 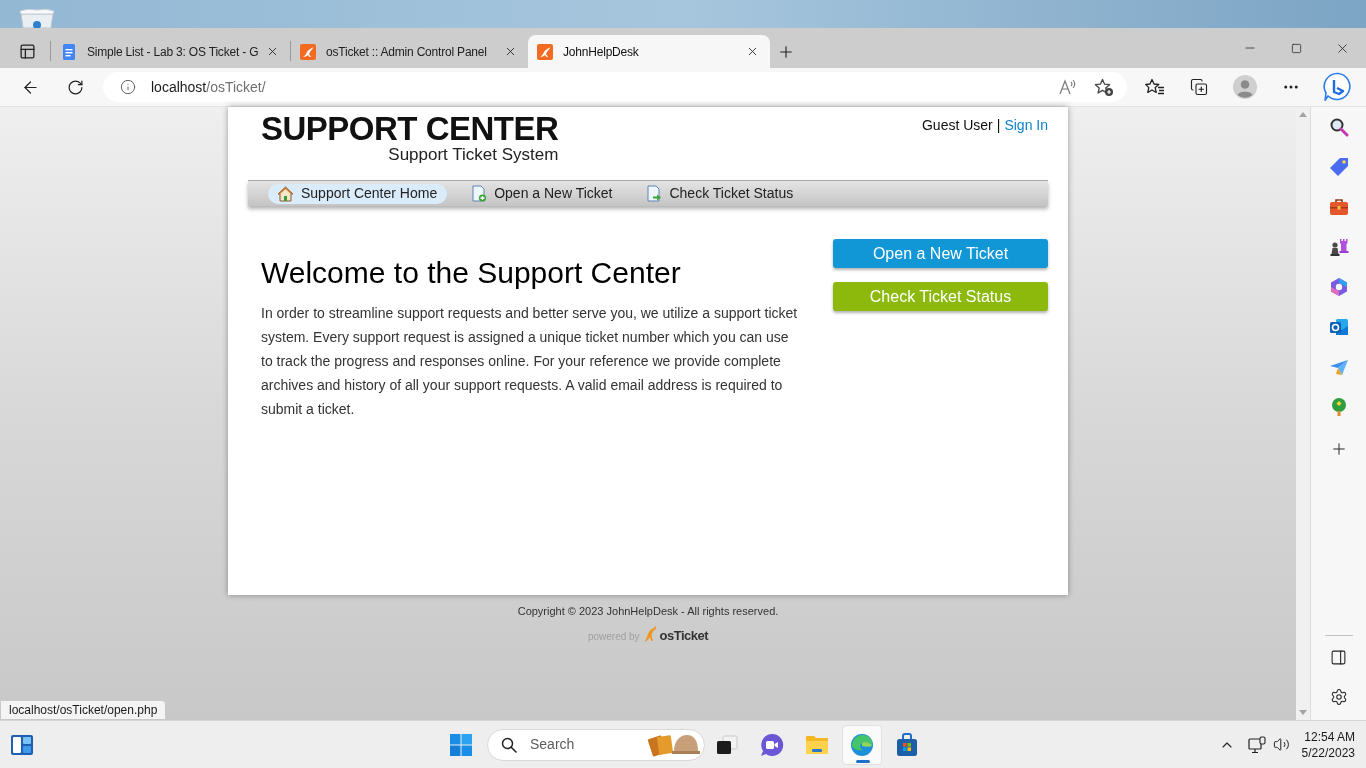 I want to click on document-plus-icon, so click(x=479, y=193).